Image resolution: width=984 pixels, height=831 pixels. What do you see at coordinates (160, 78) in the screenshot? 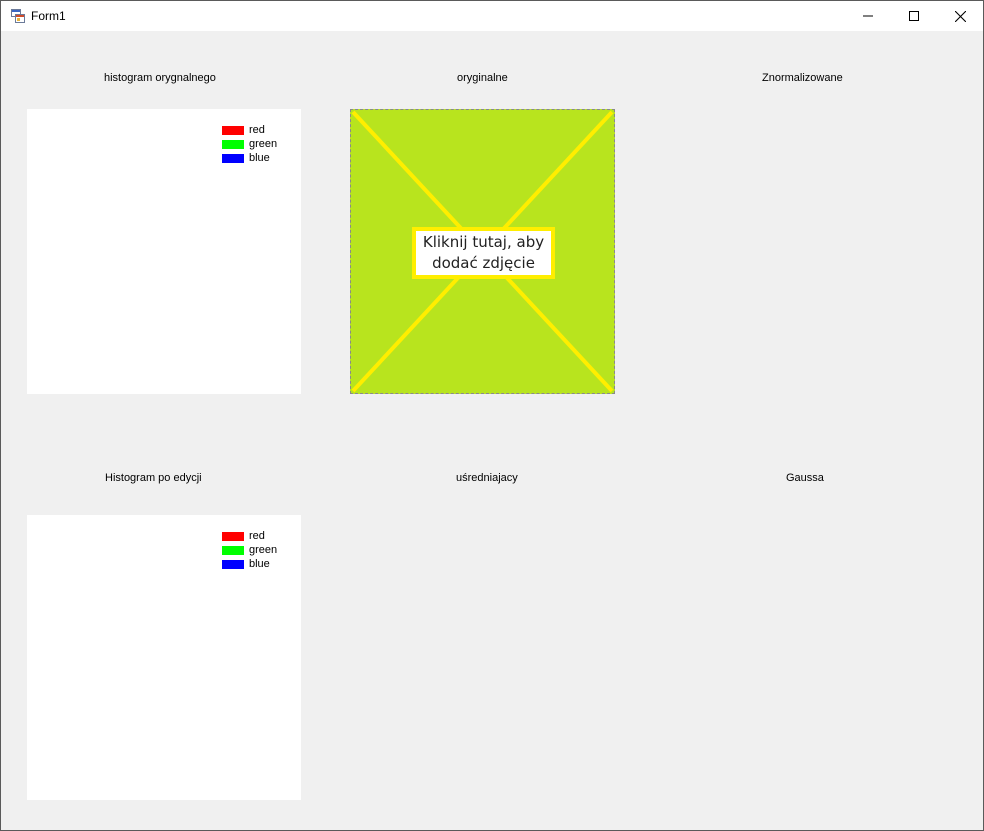
I see `label-hist-original: histogram orygnalnego` at bounding box center [160, 78].